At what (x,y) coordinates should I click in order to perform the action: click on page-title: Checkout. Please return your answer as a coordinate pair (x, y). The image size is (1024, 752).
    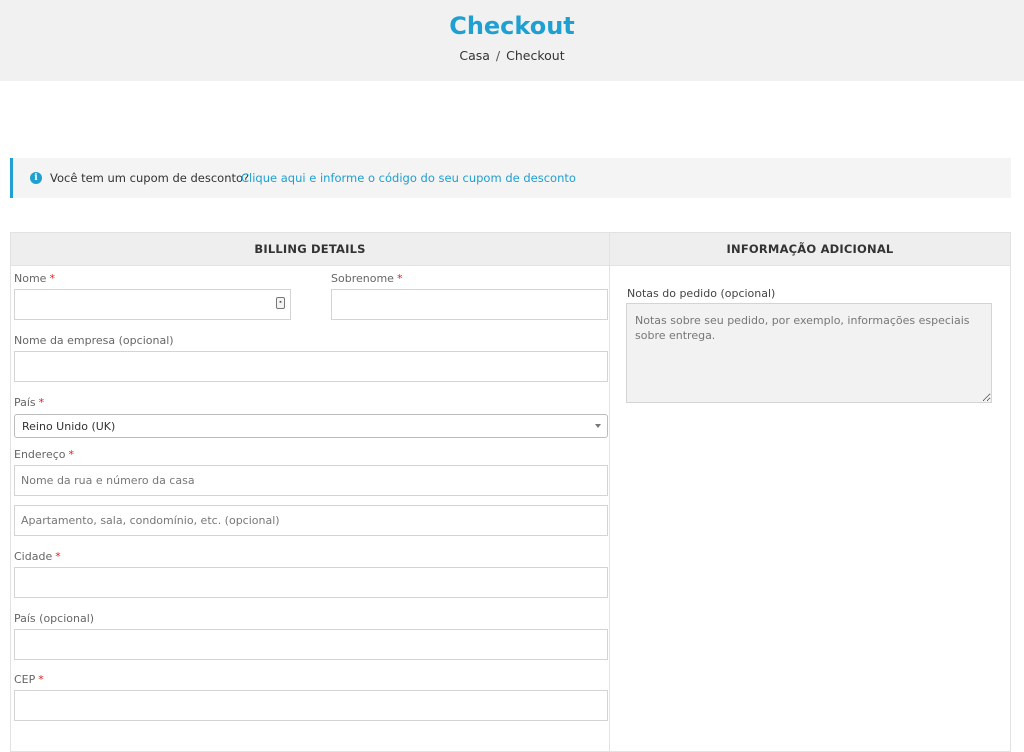
    Looking at the image, I should click on (512, 26).